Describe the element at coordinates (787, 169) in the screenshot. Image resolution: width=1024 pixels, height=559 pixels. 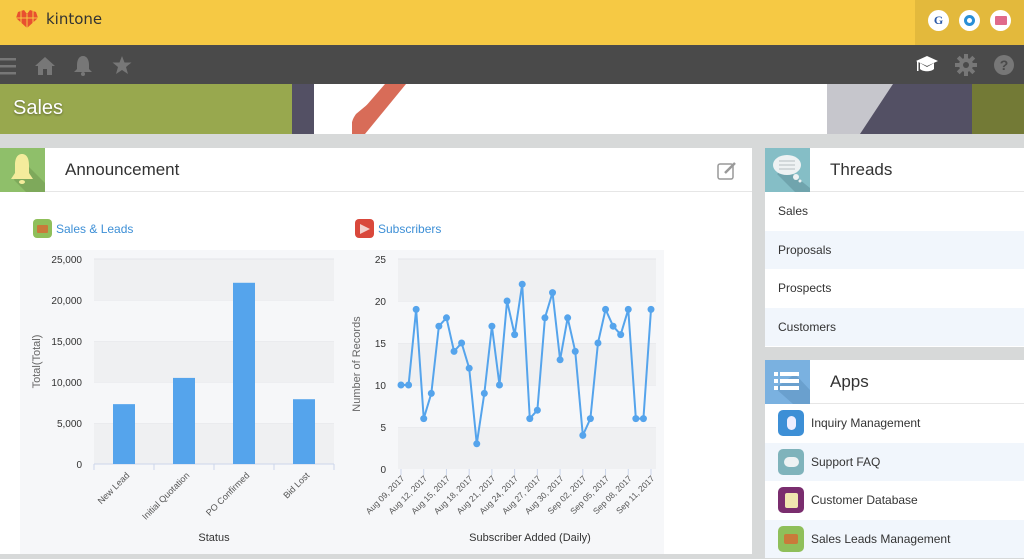
I see `speech-bubble-icon` at that location.